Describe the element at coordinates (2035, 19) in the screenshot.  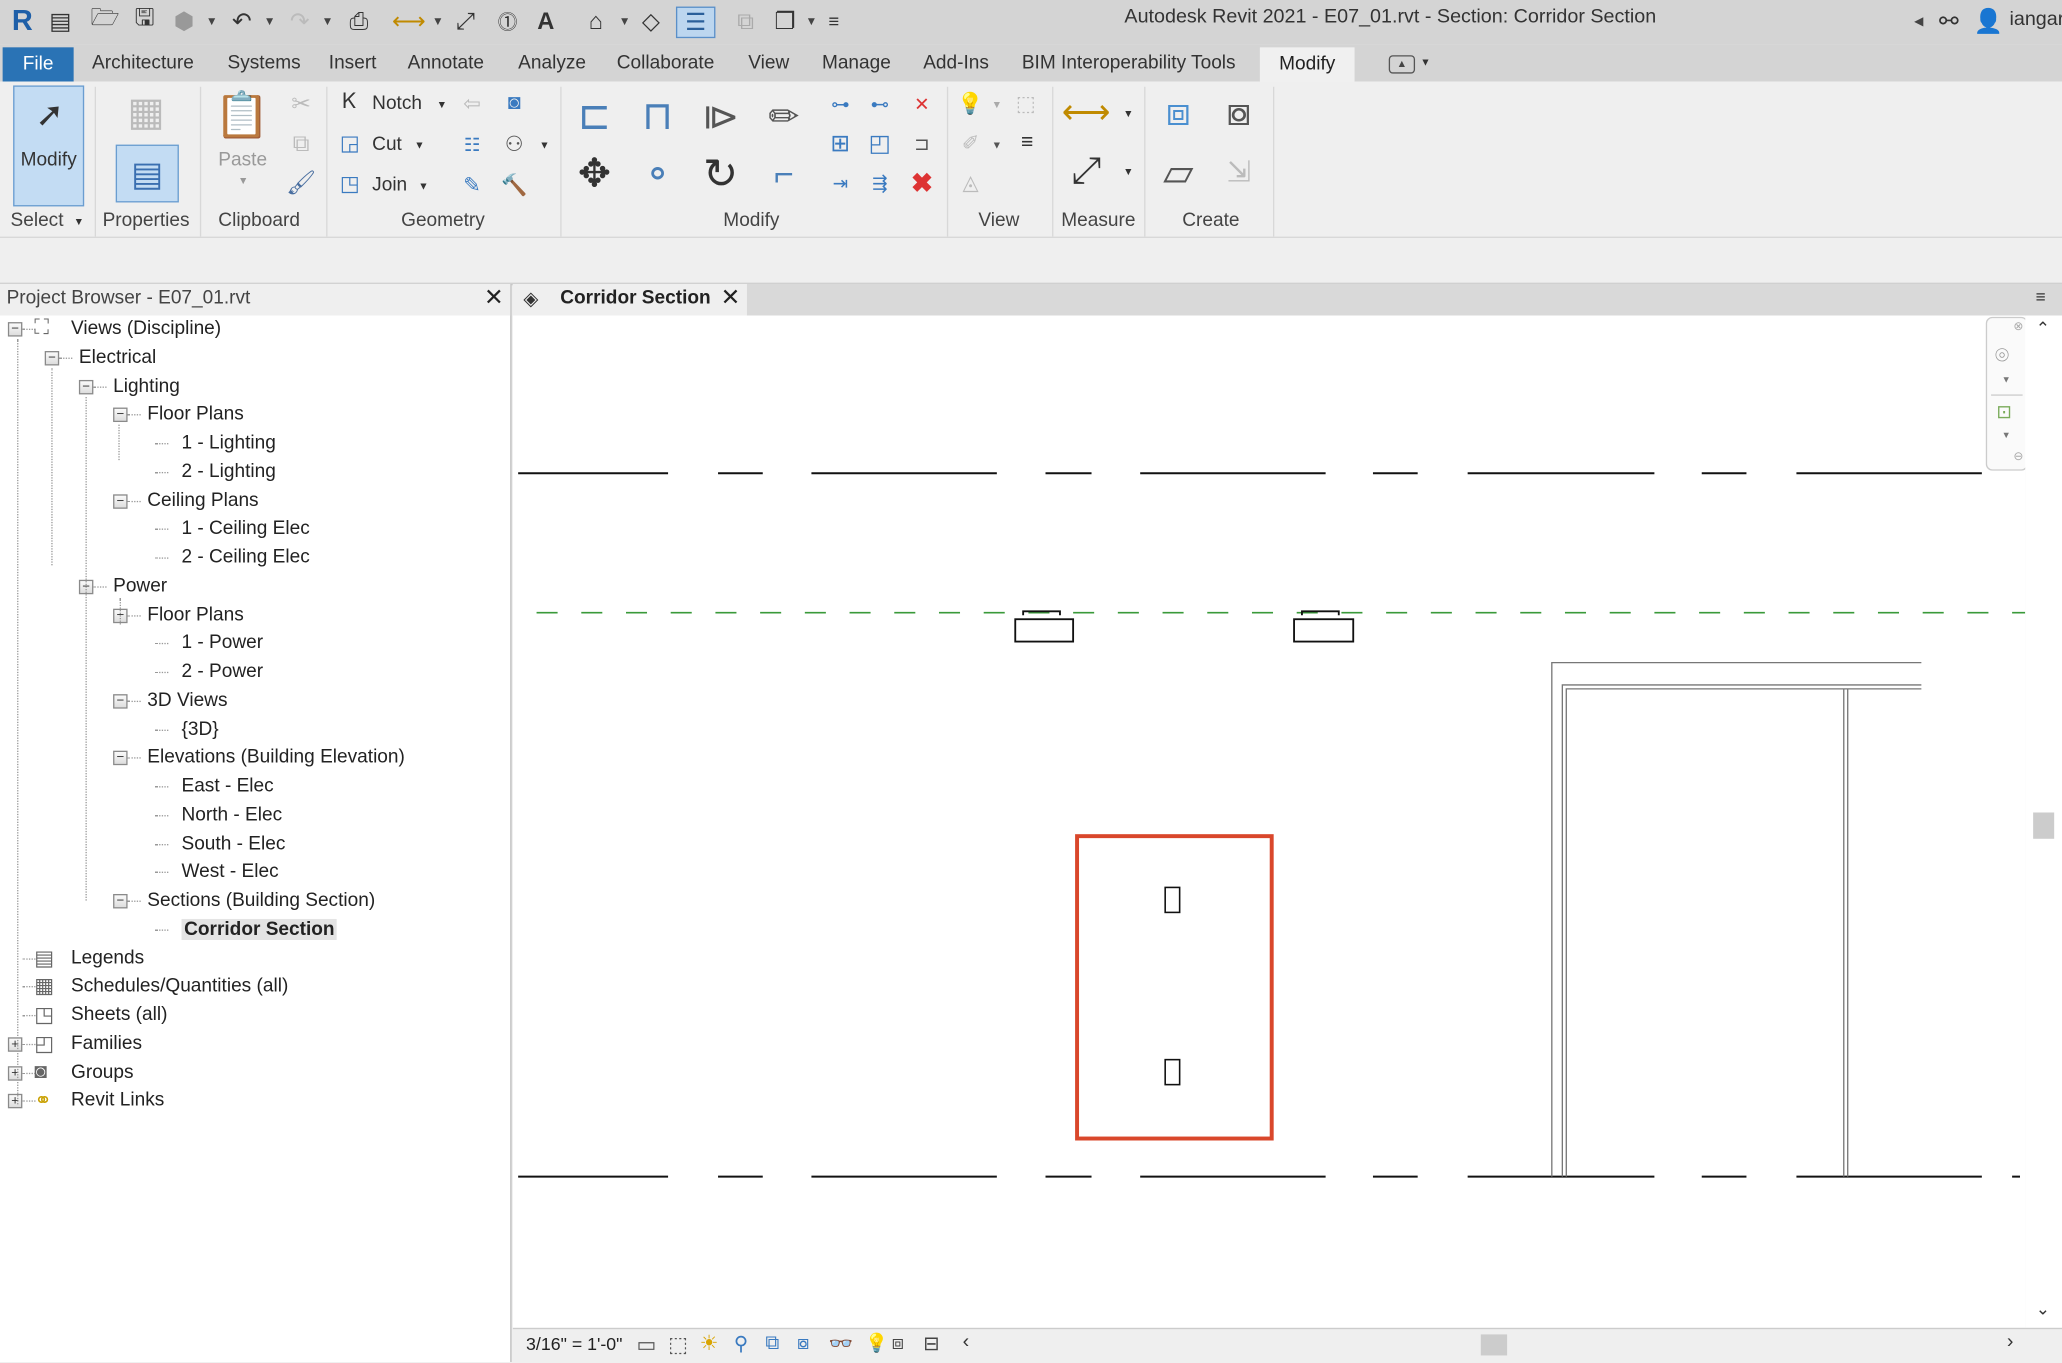
I see `user-name: iangar` at that location.